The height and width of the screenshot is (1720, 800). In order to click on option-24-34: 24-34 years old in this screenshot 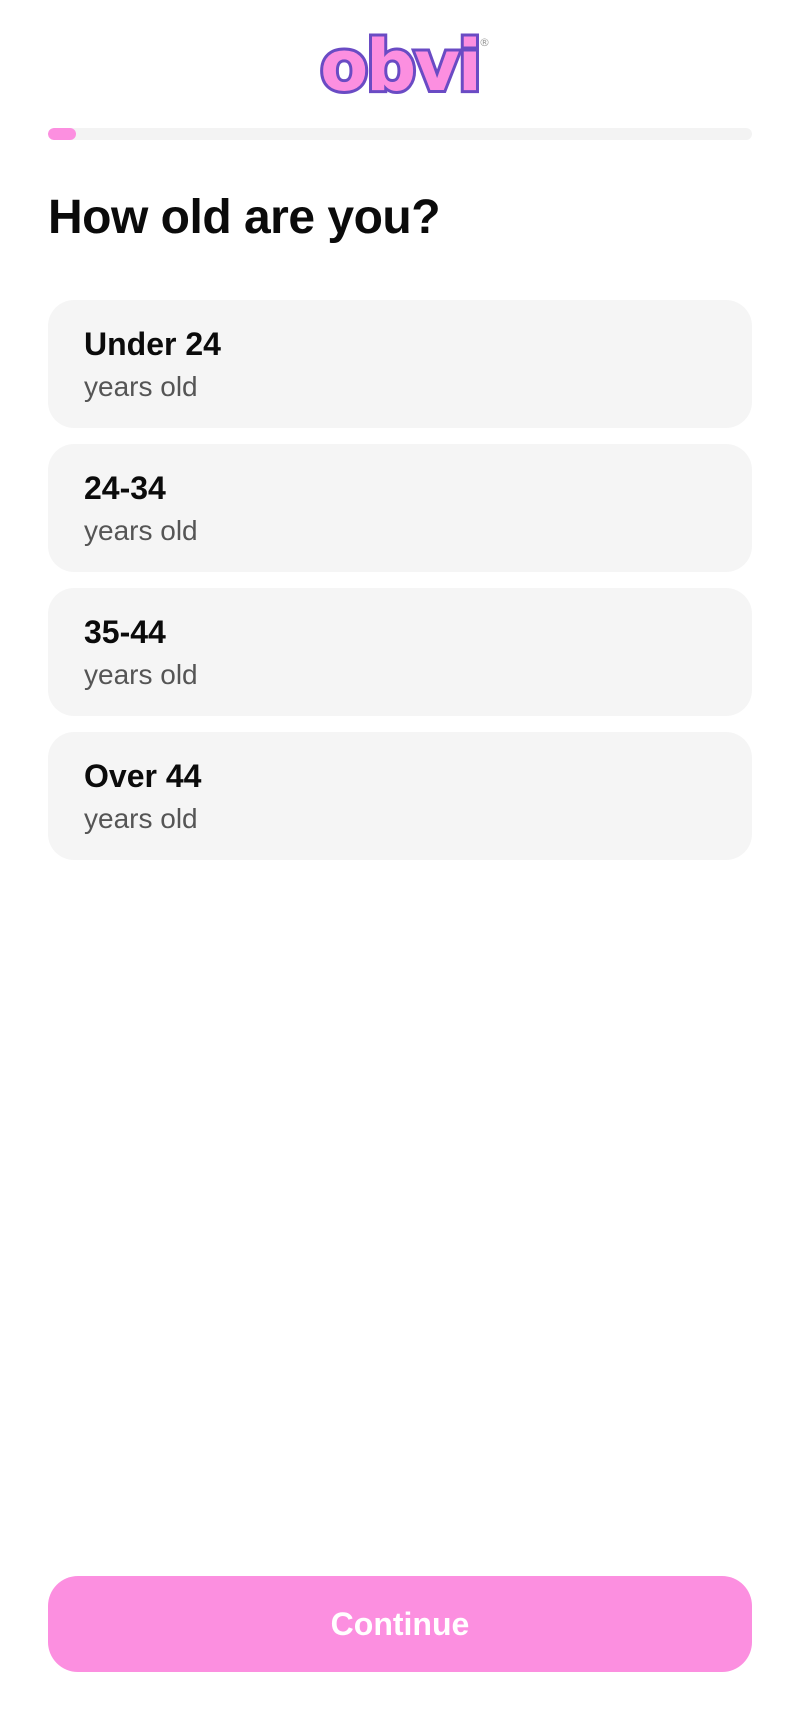, I will do `click(400, 508)`.